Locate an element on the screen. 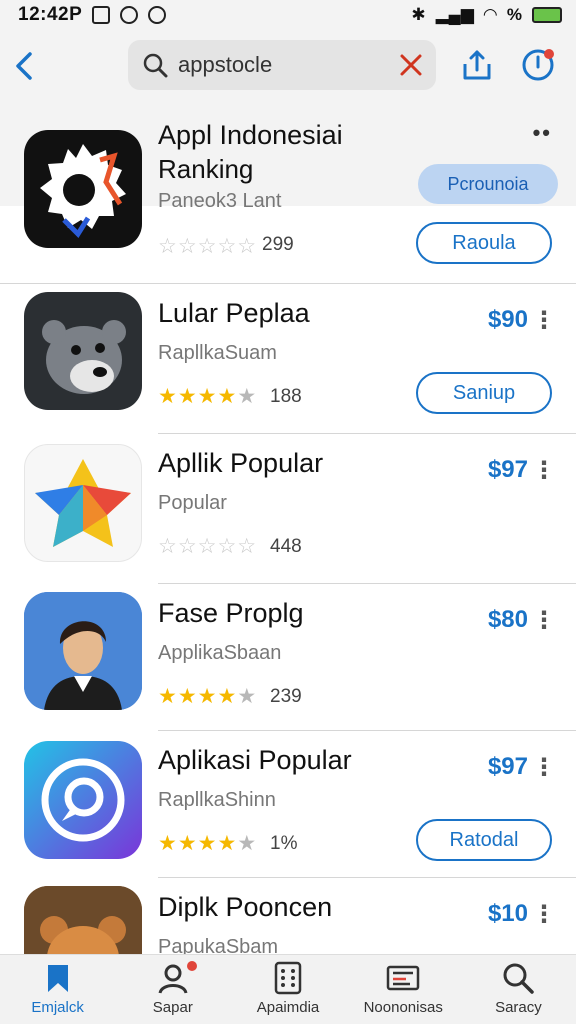 The width and height of the screenshot is (576, 1024). news-icon is located at coordinates (403, 978).